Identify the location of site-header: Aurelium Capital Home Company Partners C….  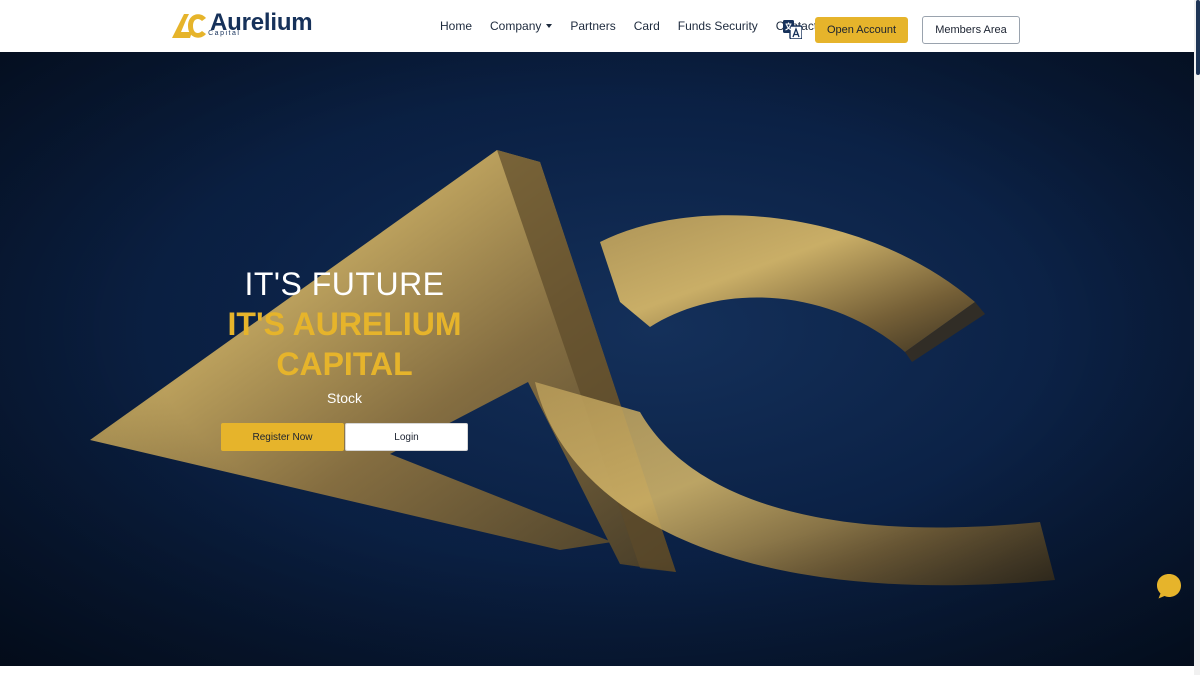
(597, 26).